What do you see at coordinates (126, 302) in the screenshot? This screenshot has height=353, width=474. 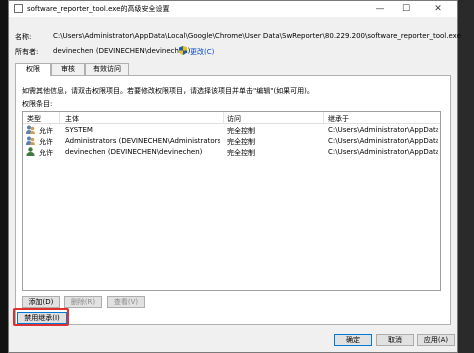 I see `view-button: 查看(V)` at bounding box center [126, 302].